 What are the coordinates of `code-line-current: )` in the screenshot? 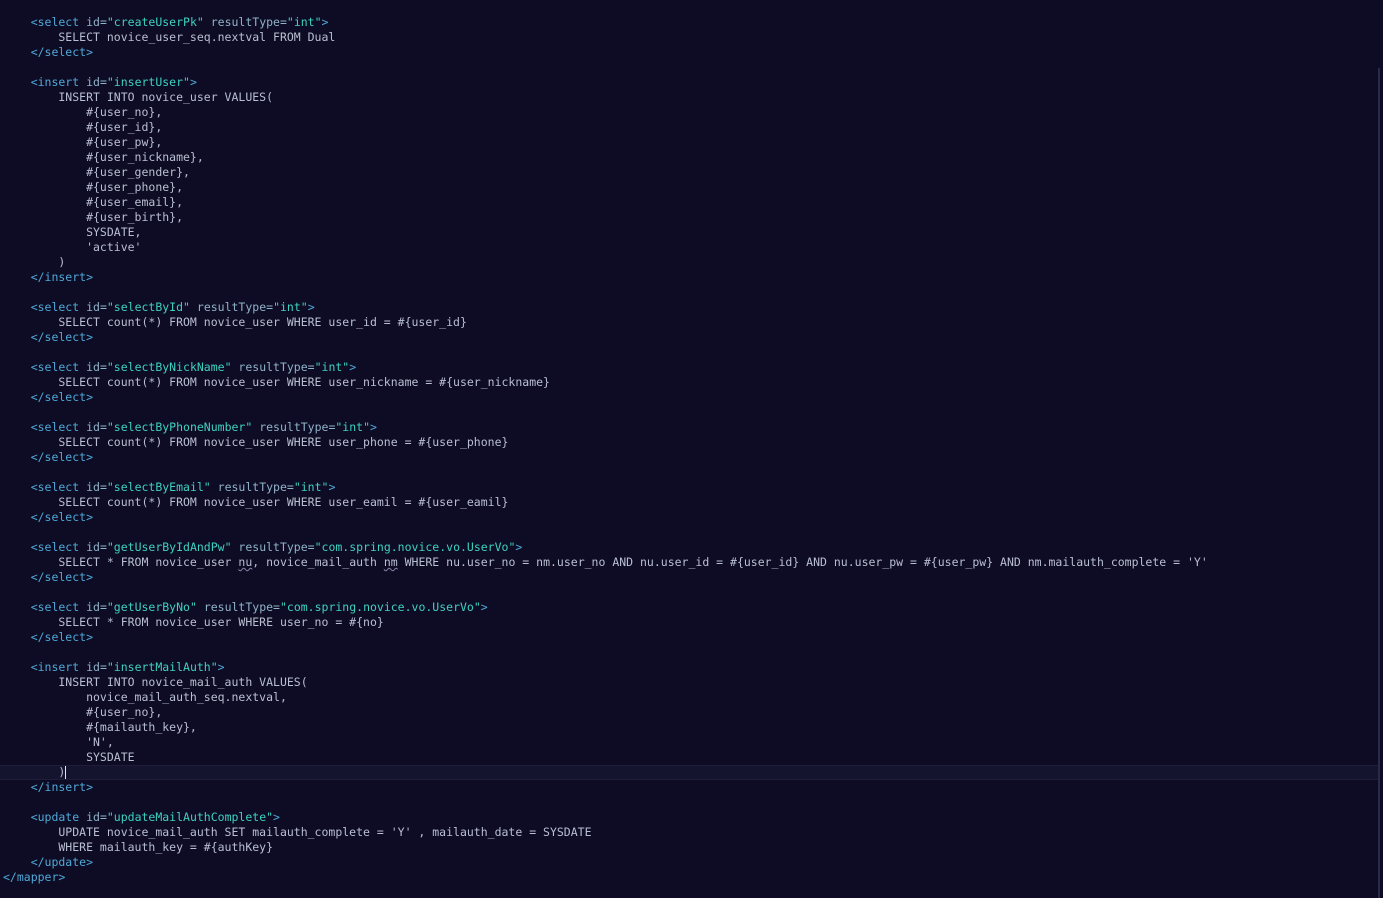 It's located at (689, 772).